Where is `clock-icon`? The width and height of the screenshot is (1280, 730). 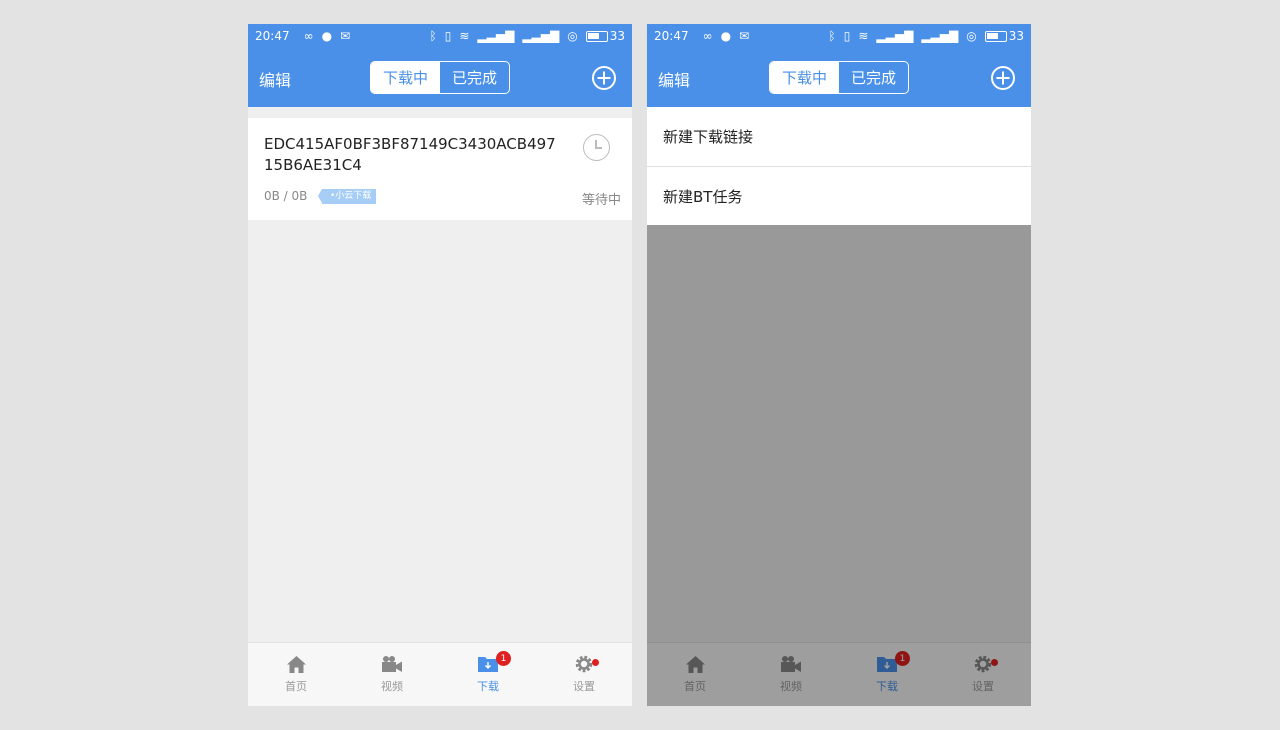 clock-icon is located at coordinates (596, 147).